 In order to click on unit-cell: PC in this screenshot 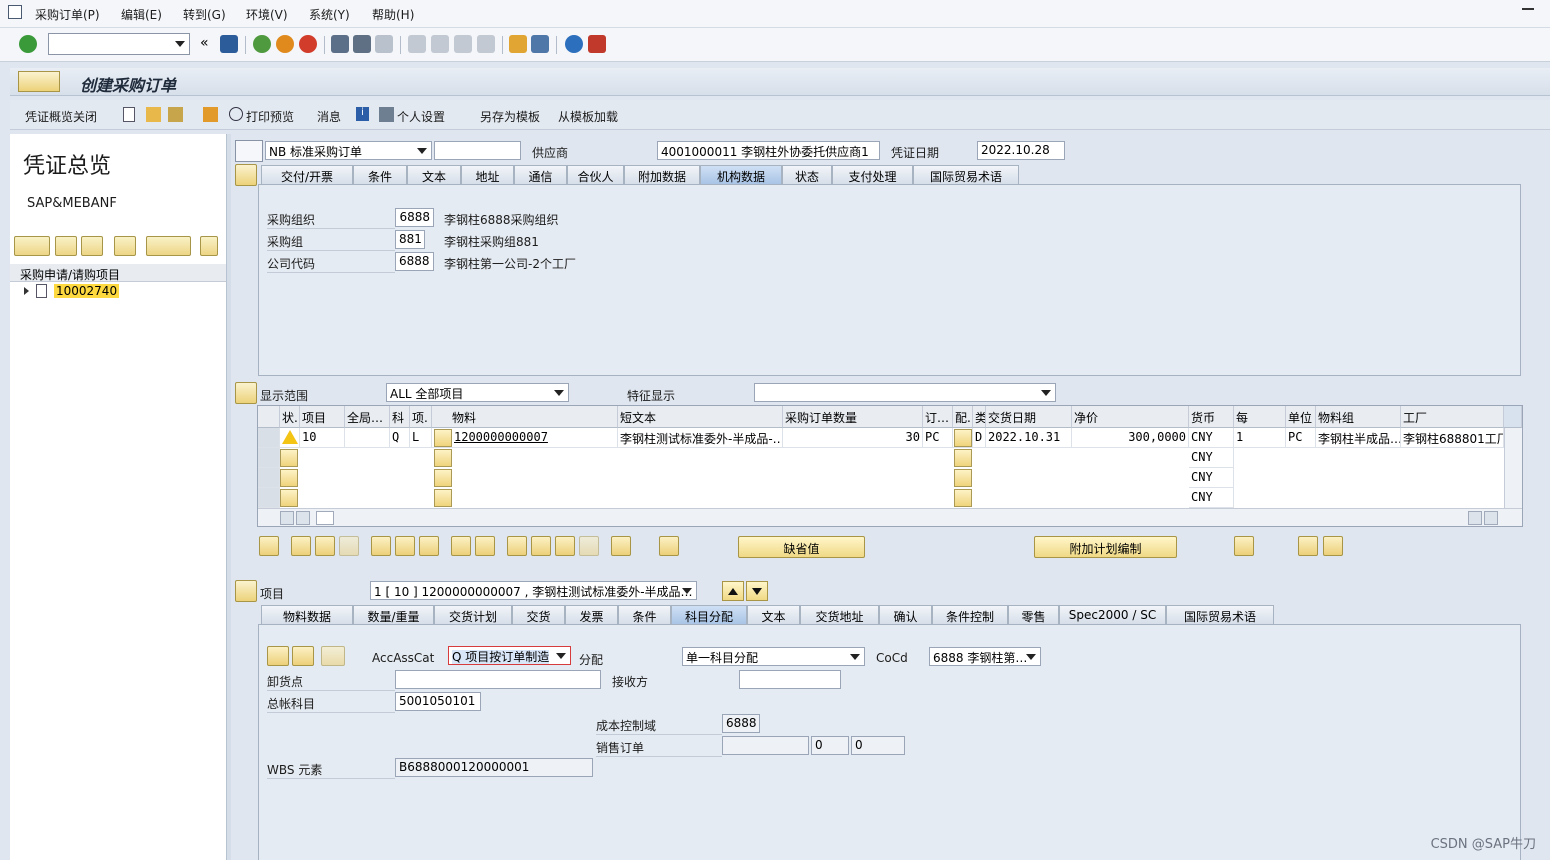, I will do `click(1301, 438)`.